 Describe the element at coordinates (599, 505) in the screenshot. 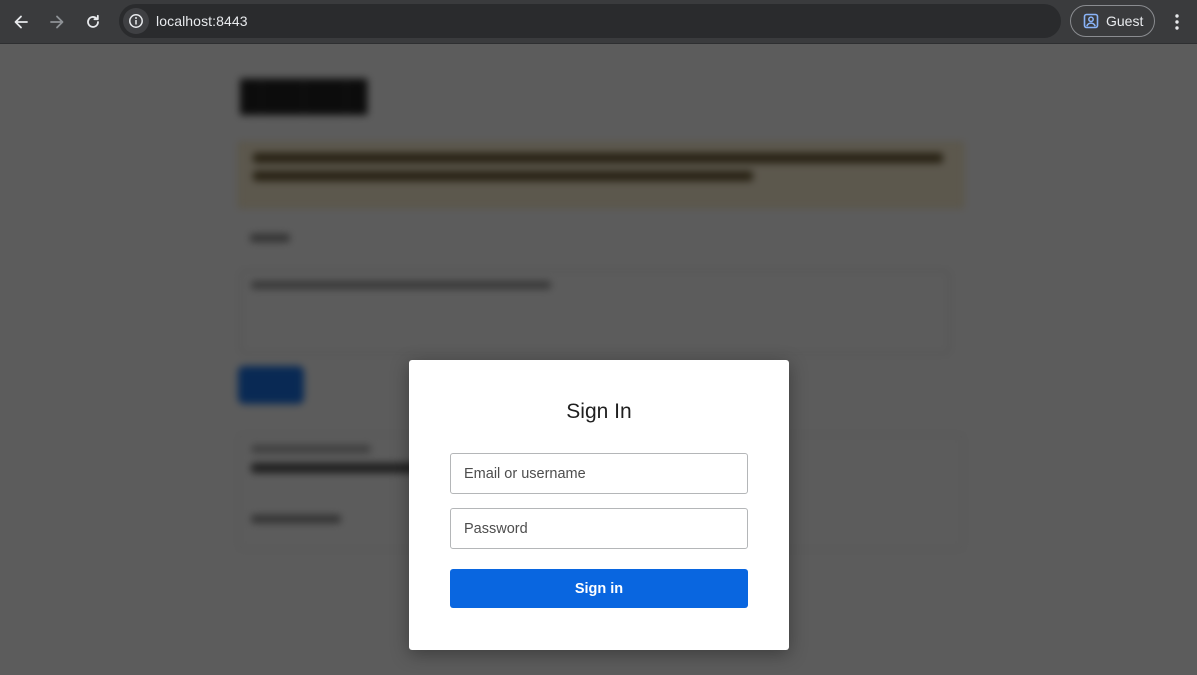

I see `sign-in-dialog: Sign In Sign in` at that location.